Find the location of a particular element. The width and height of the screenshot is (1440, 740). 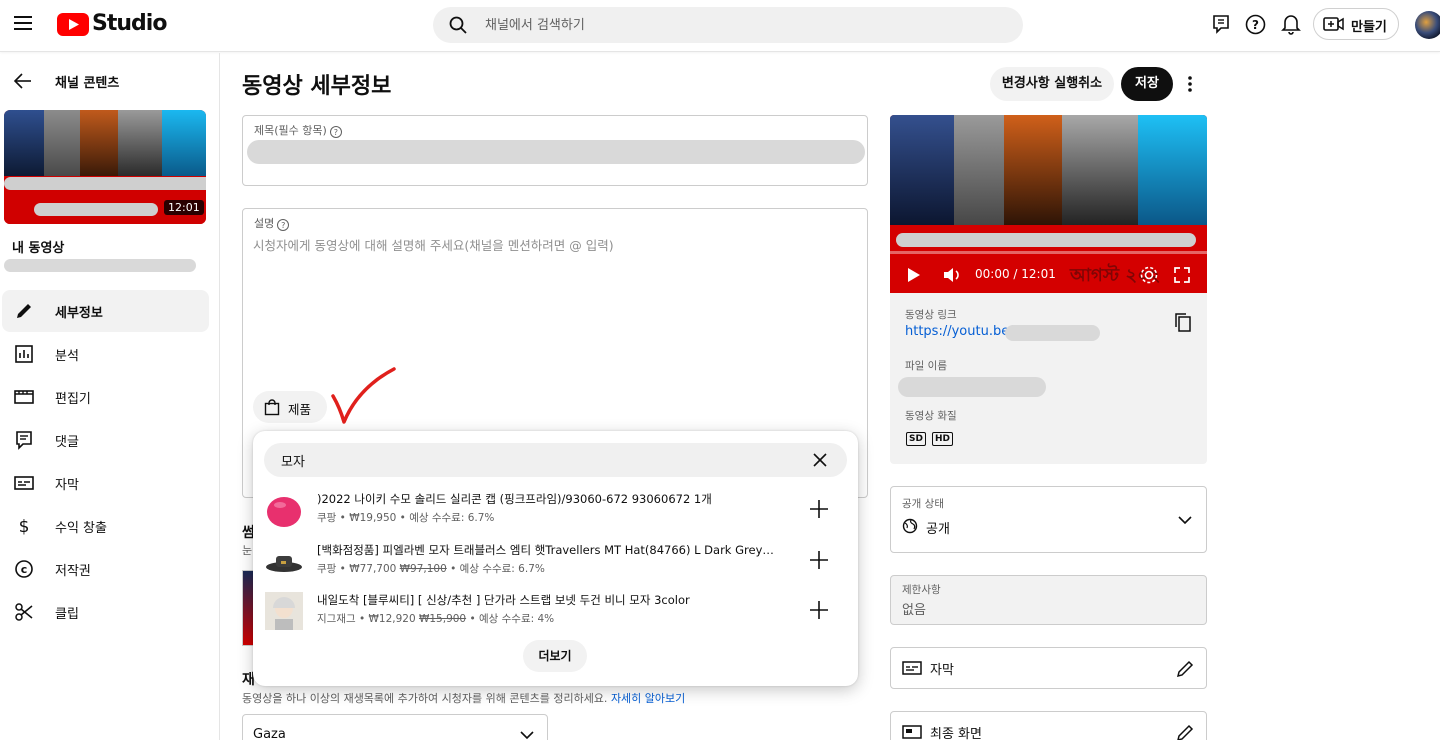

product-meta: 쿠팡 • ₩77,700 ₩97,100 • 예상 수수료: 6.7% is located at coordinates (431, 569).